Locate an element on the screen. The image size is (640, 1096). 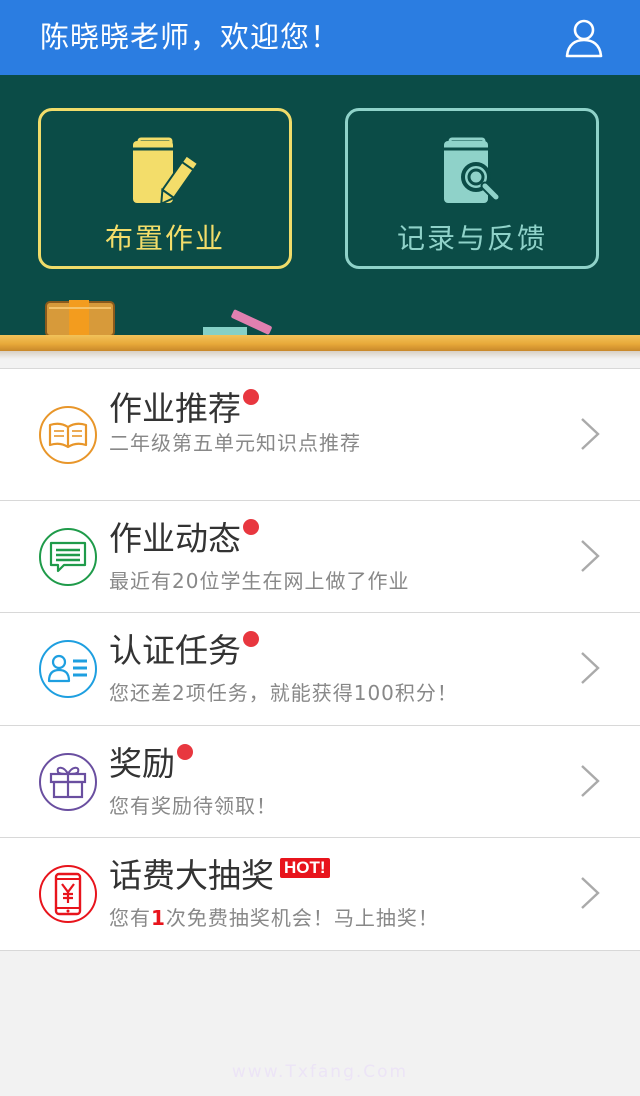
hot-badge: HOT! is located at coordinates (305, 868).